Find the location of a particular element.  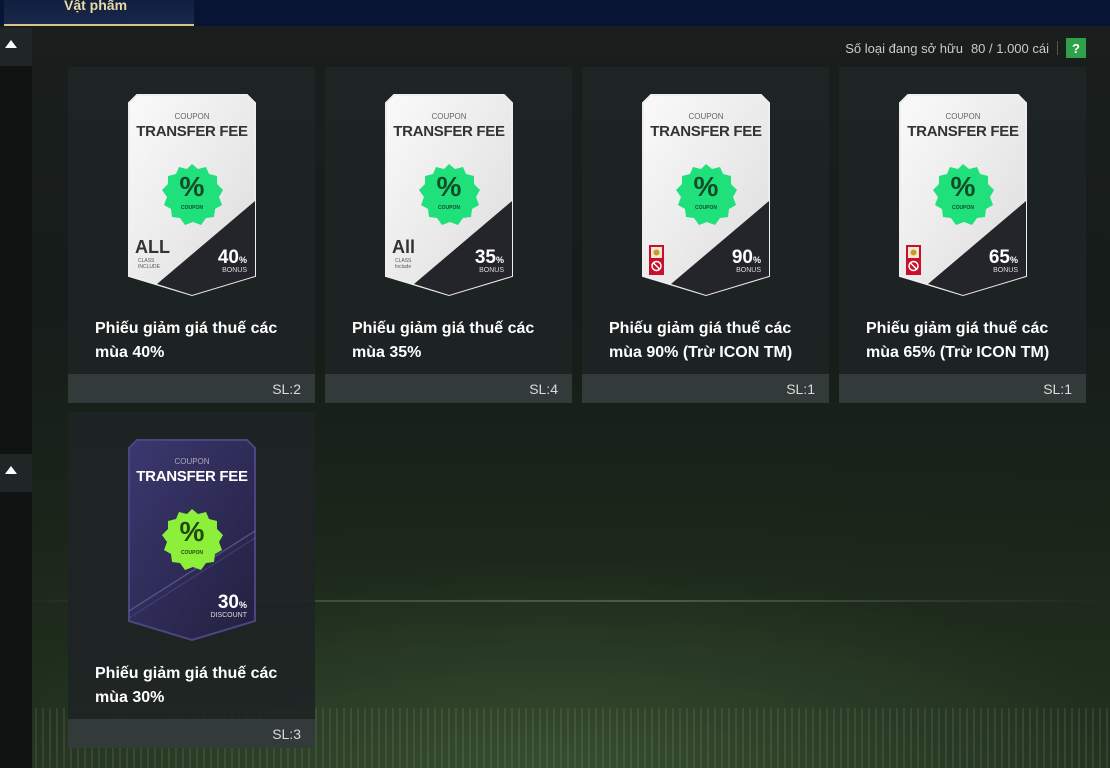

item-footer: SL:4 is located at coordinates (448, 388).